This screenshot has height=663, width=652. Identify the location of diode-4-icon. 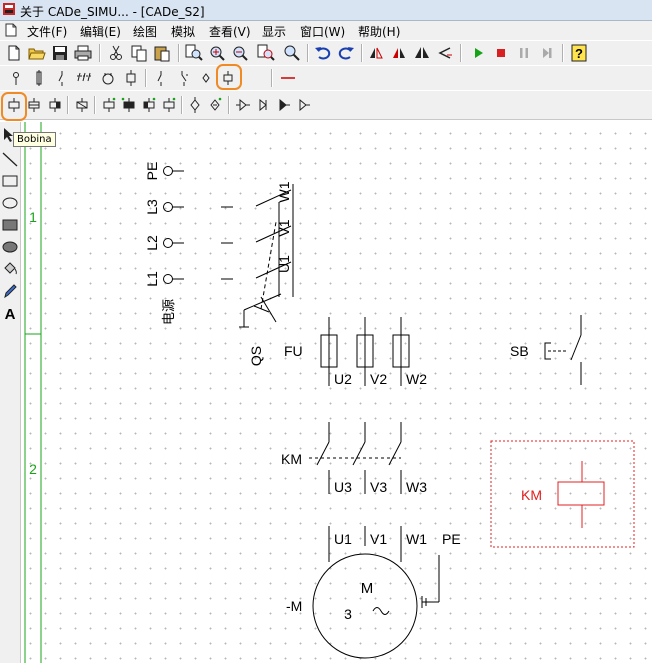
(303, 105).